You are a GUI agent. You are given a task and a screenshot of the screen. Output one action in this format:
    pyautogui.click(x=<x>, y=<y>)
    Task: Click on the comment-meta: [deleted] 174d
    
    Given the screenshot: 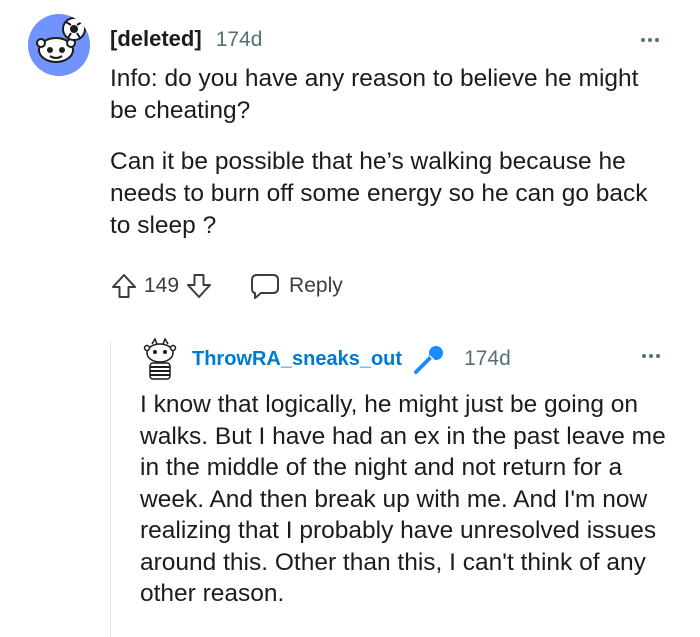 What is the action you would take?
    pyautogui.click(x=186, y=40)
    